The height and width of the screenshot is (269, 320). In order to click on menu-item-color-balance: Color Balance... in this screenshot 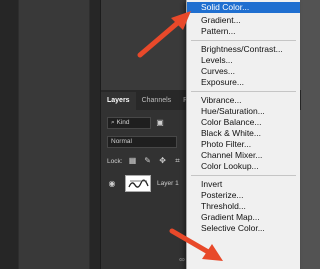, I will do `click(243, 122)`.